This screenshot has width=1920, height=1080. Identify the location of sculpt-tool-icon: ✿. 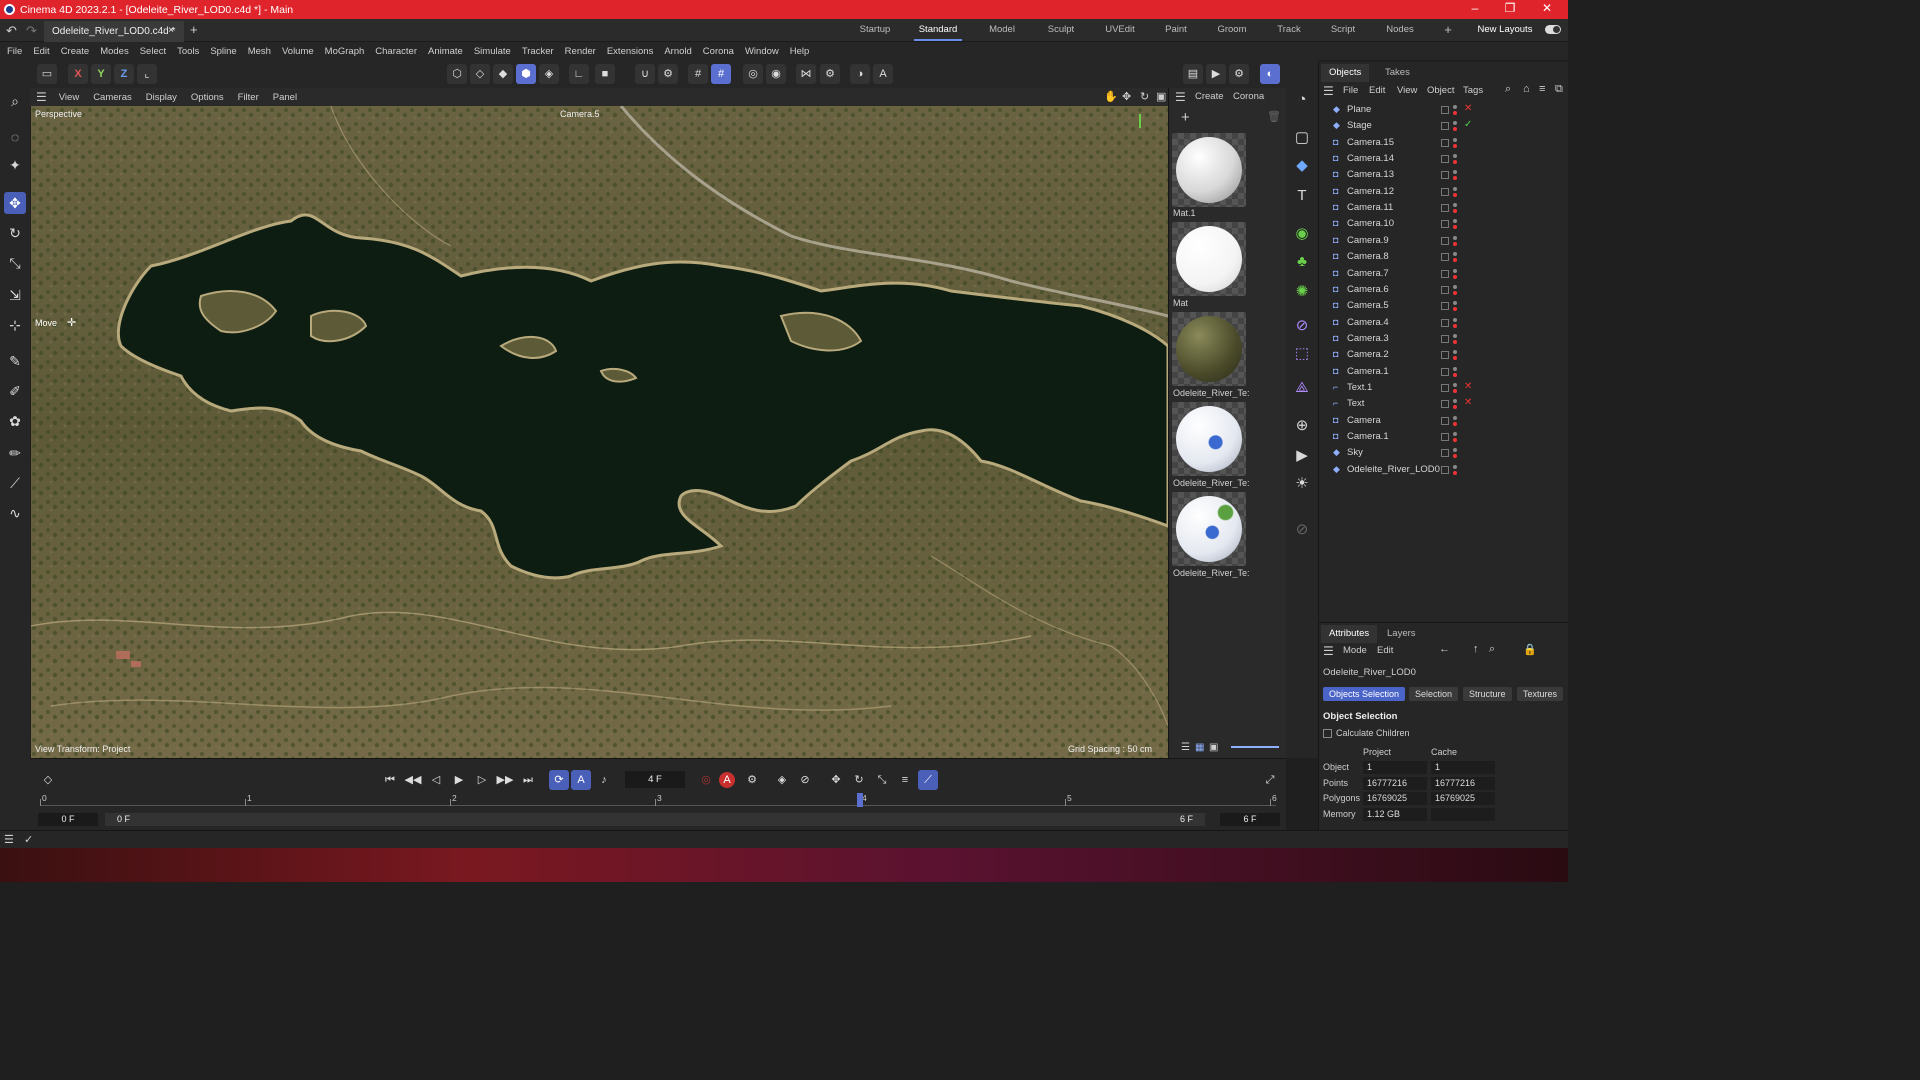
(15, 421).